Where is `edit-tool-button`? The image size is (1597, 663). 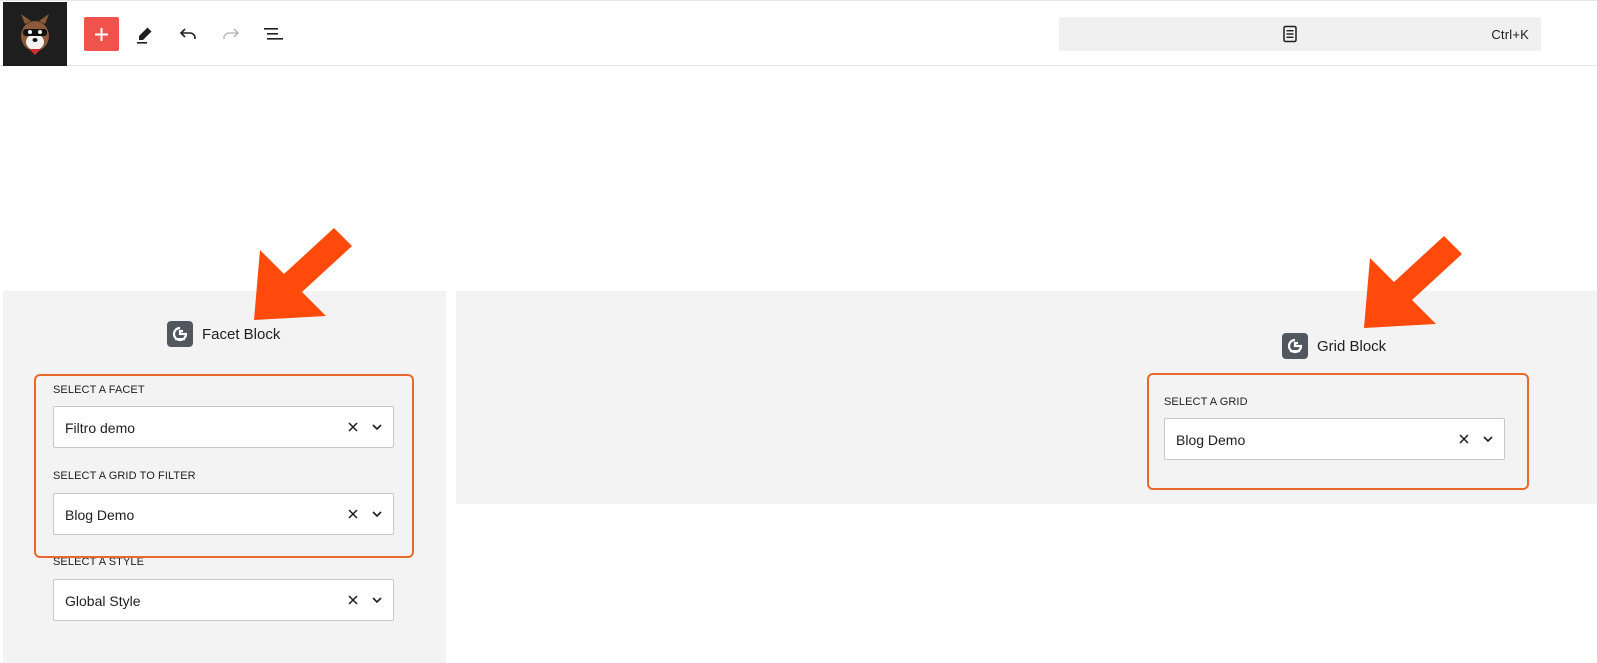
edit-tool-button is located at coordinates (145, 34).